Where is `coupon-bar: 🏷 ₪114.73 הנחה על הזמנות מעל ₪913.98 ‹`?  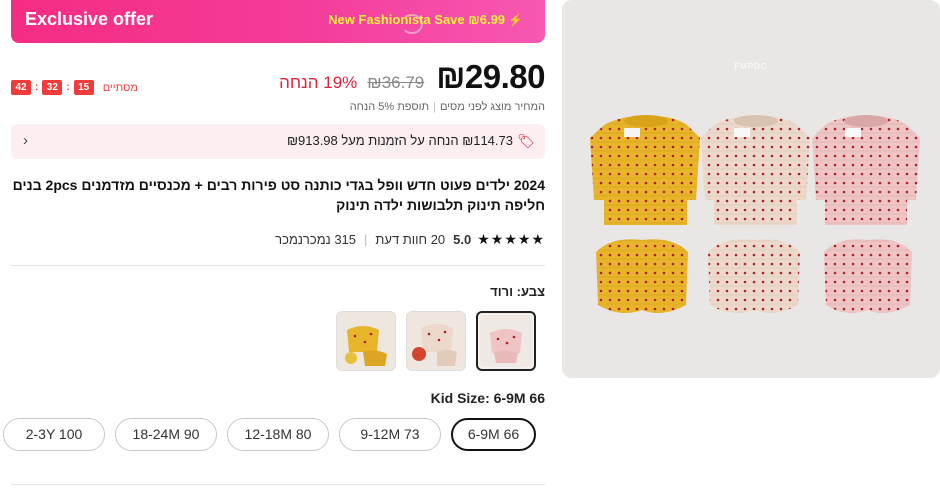
coupon-bar: 🏷 ₪114.73 הנחה על הזמנות מעל ₪913.98 ‹ is located at coordinates (278, 141).